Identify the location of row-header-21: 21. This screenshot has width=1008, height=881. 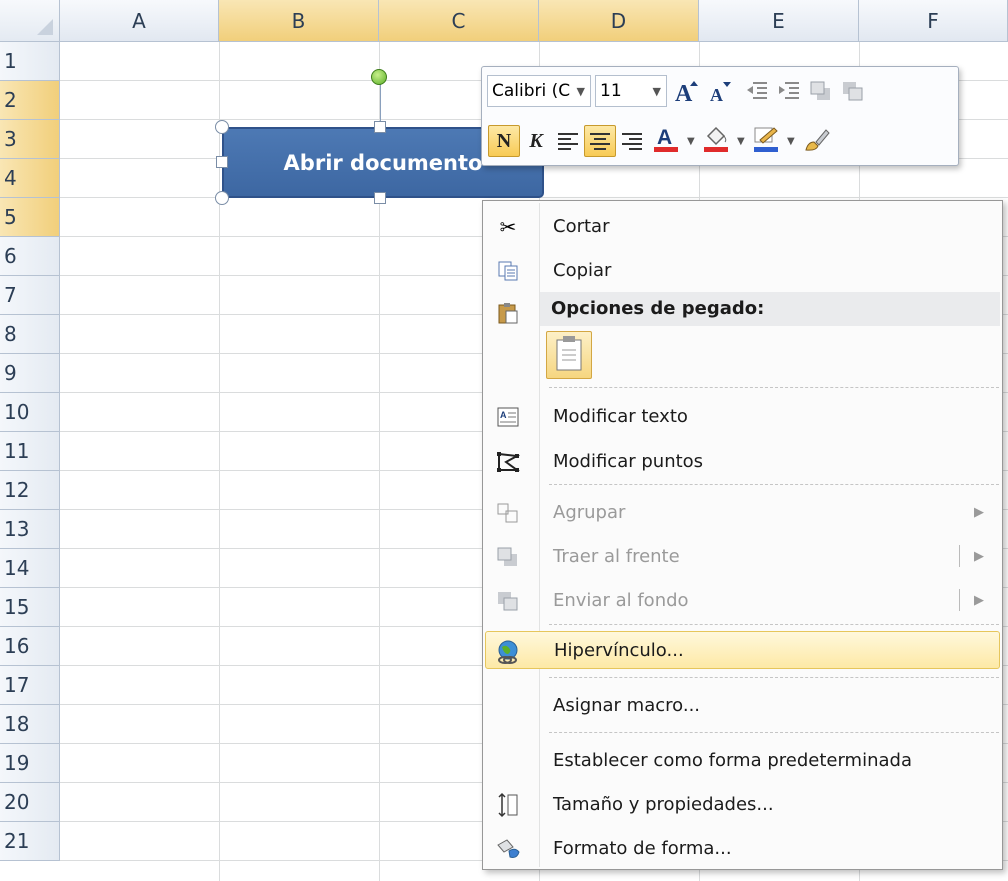
(30, 841).